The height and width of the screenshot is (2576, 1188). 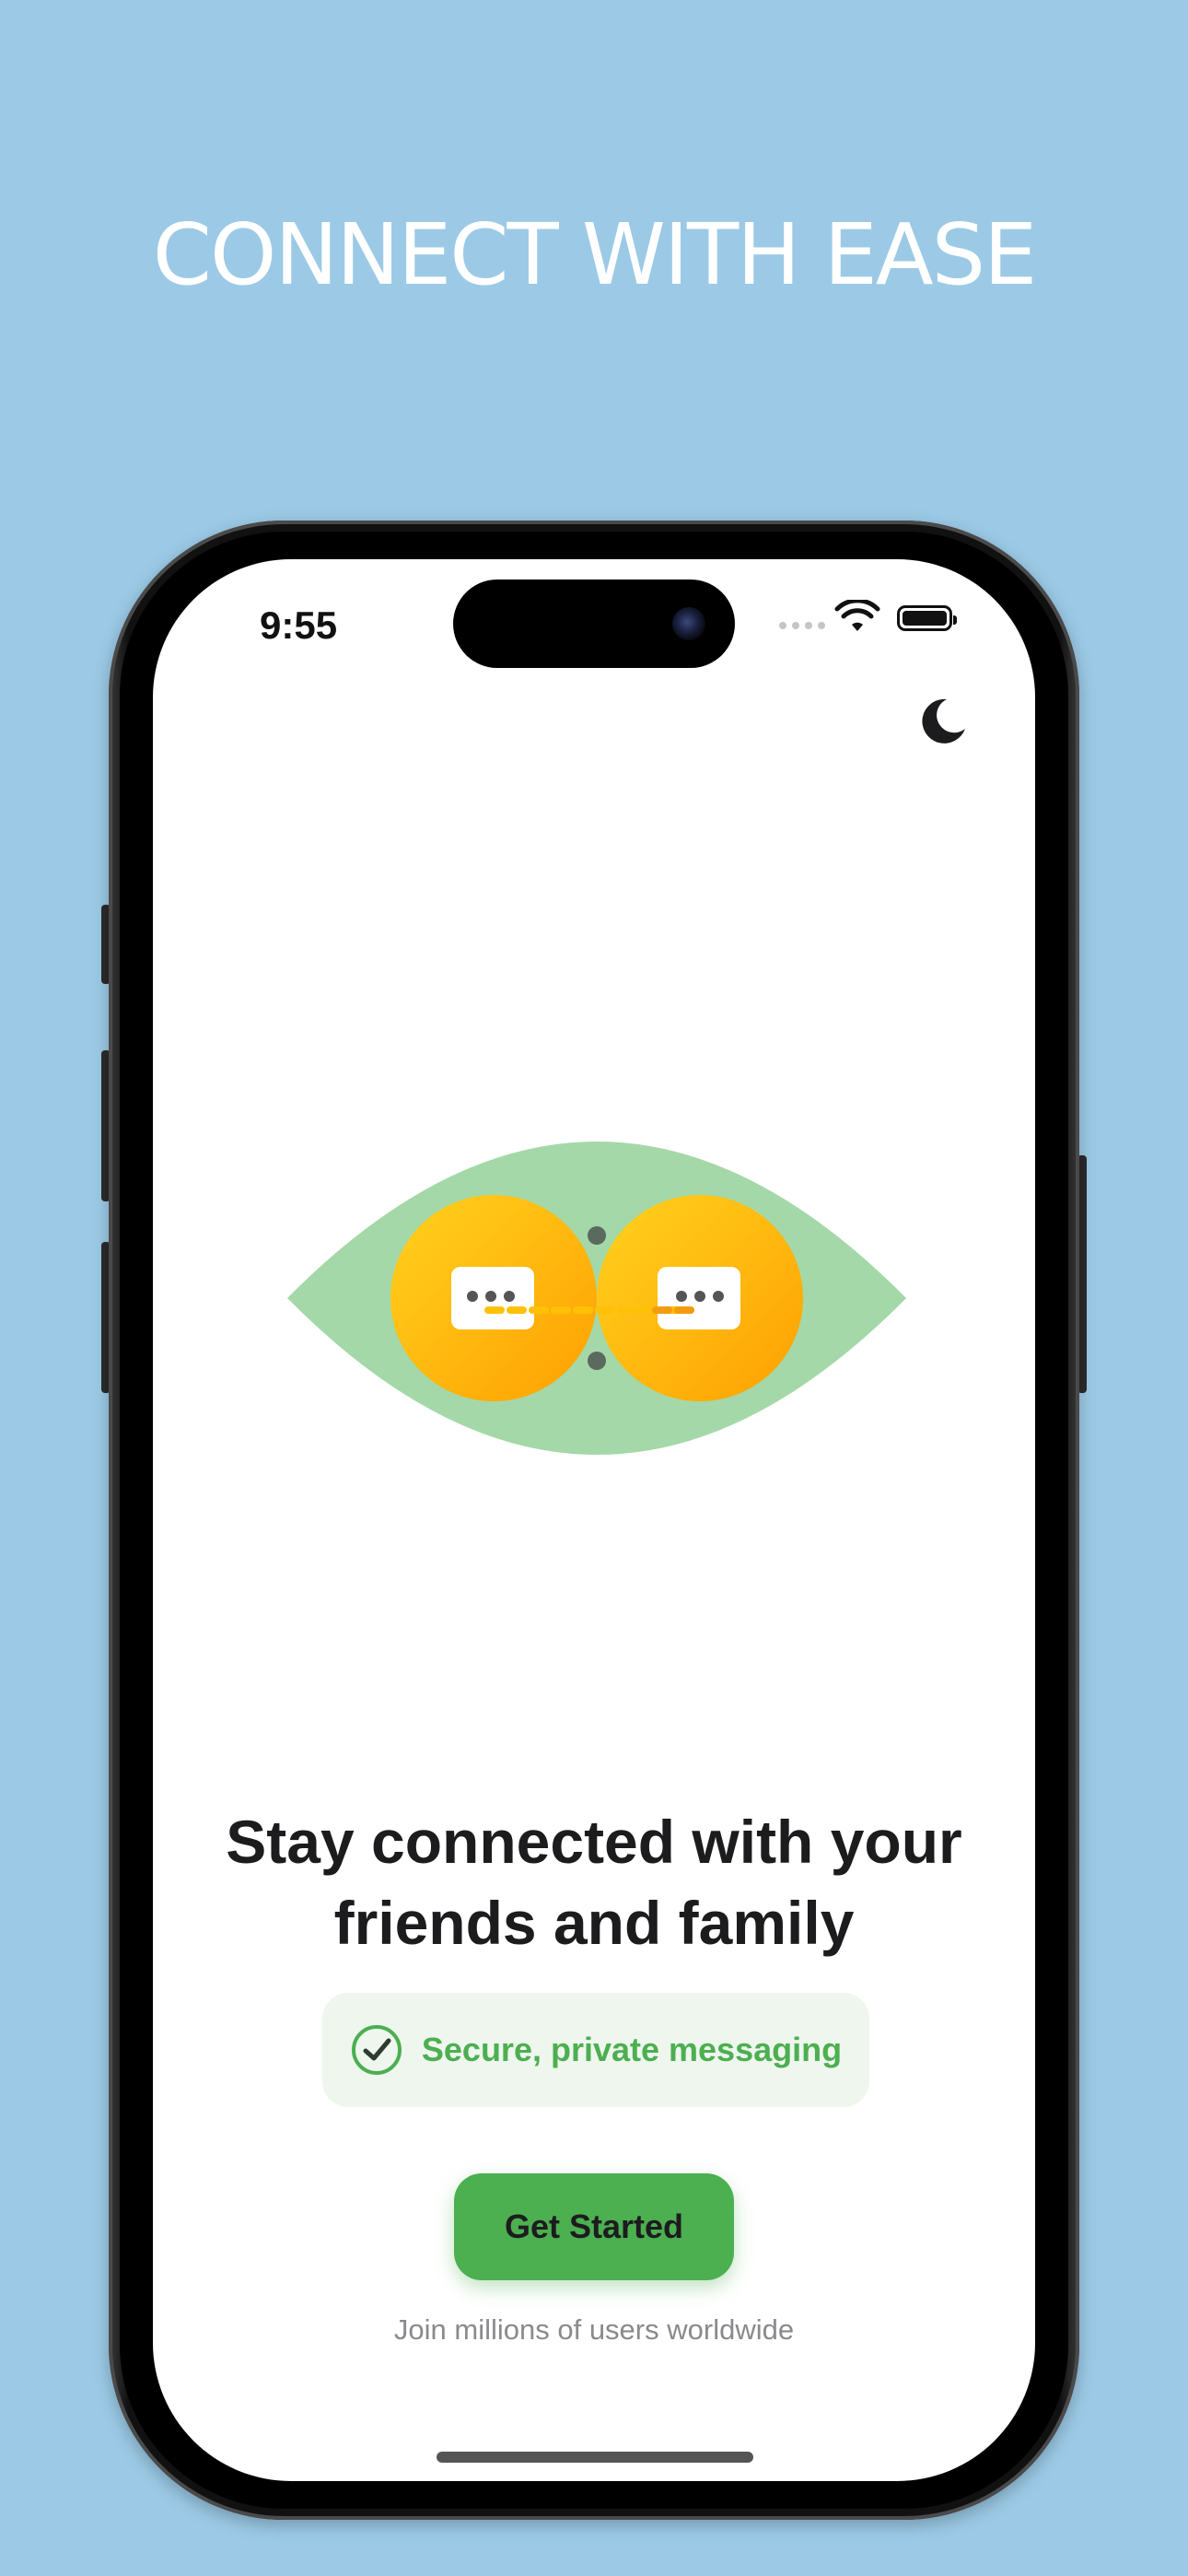 I want to click on signal-icon, so click(x=802, y=625).